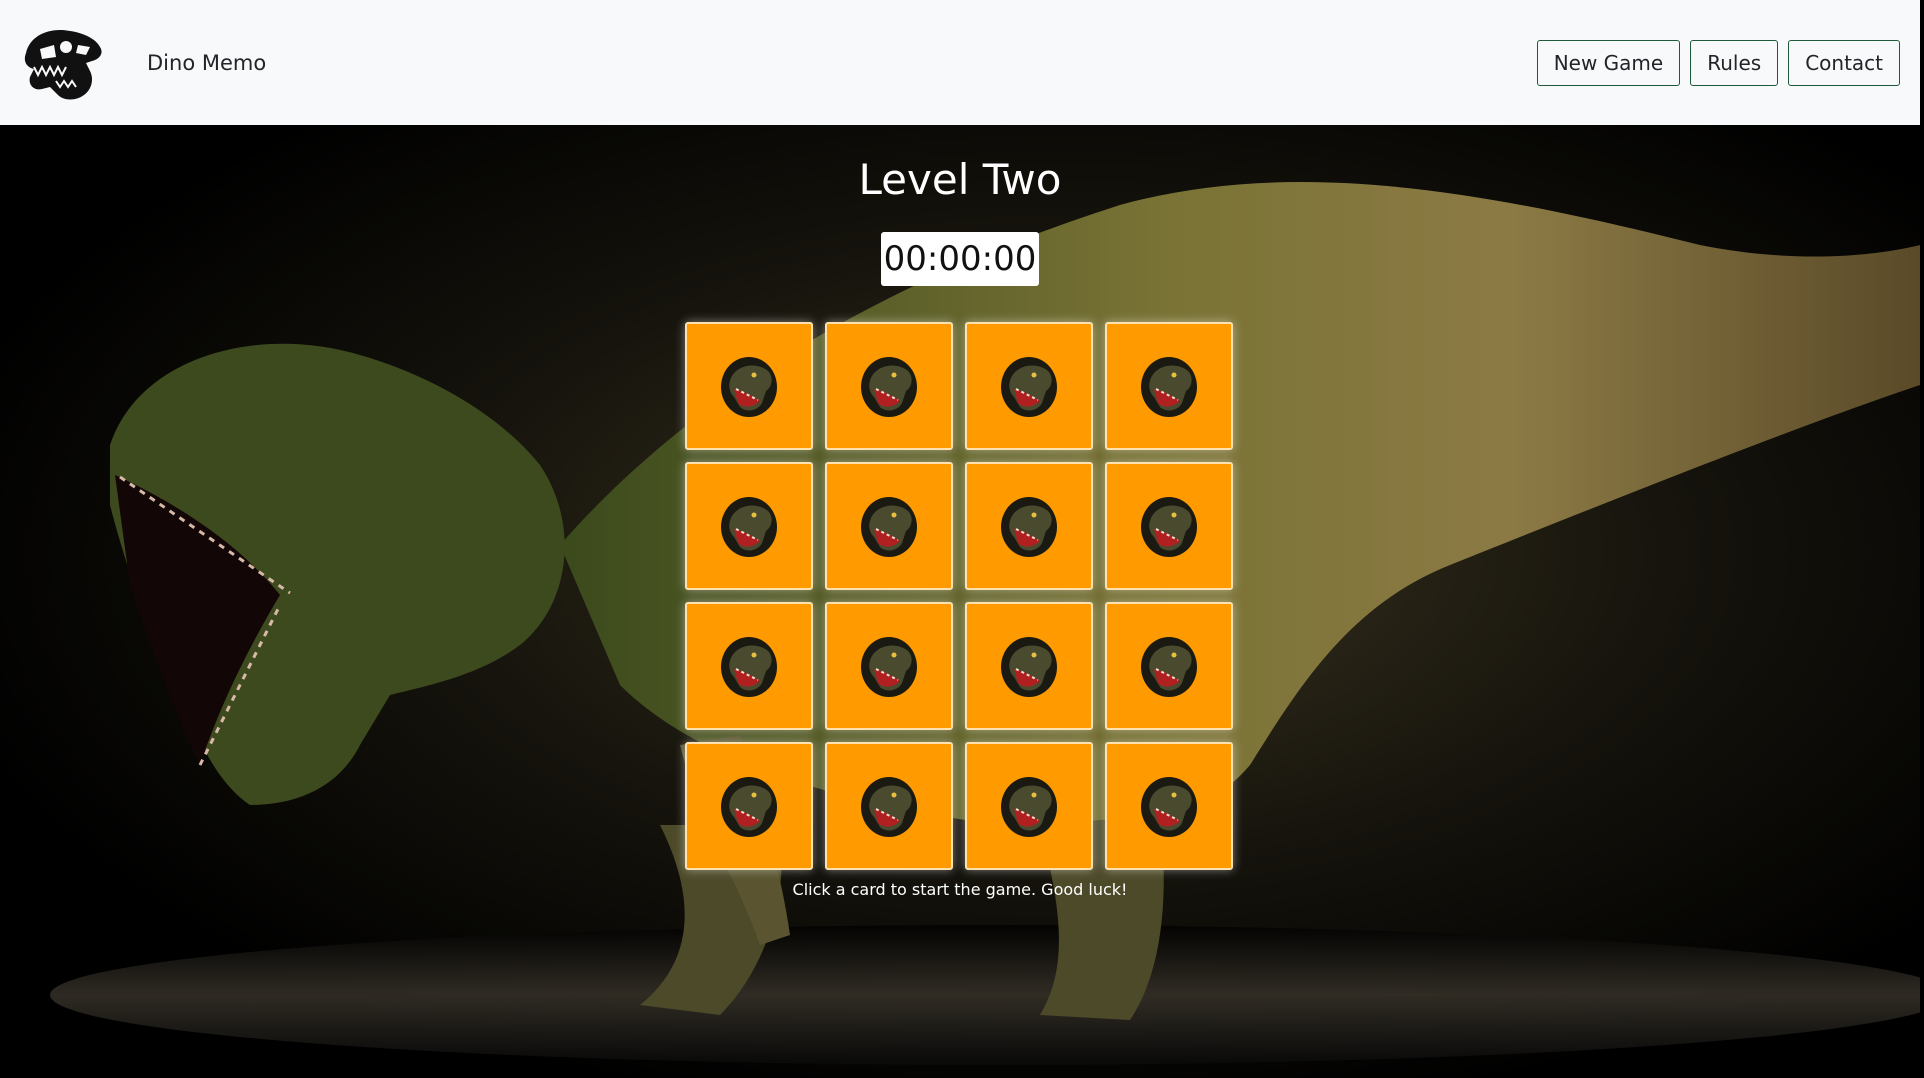  Describe the element at coordinates (960, 259) in the screenshot. I see `game-timer: 00:00:00` at that location.